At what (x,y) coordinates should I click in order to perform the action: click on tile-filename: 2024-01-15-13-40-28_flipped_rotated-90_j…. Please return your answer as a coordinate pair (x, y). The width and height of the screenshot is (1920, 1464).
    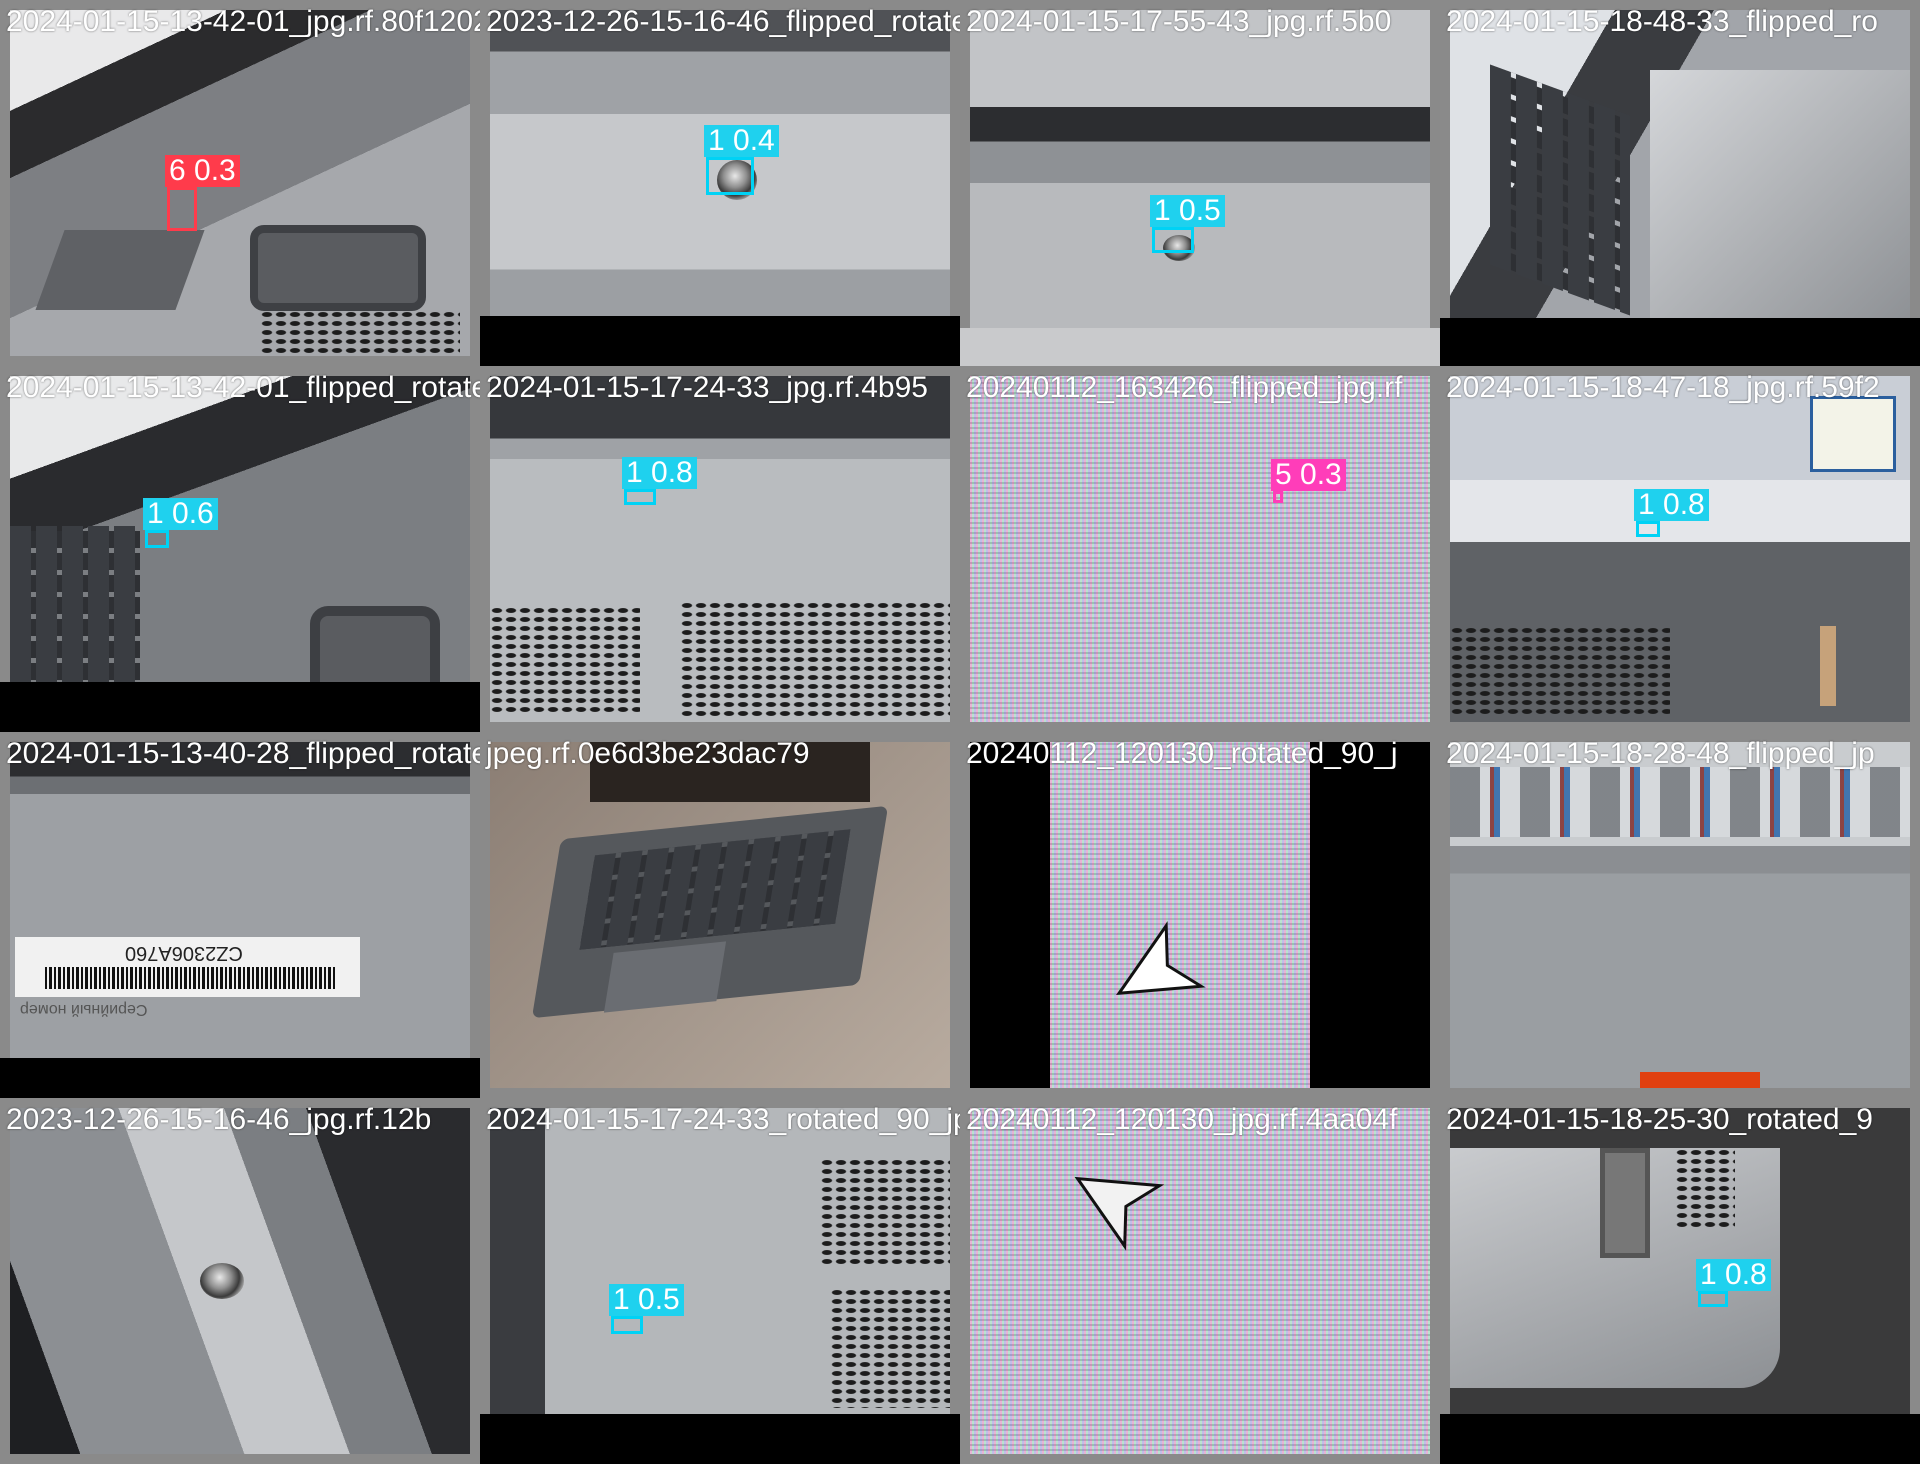
    Looking at the image, I should click on (243, 753).